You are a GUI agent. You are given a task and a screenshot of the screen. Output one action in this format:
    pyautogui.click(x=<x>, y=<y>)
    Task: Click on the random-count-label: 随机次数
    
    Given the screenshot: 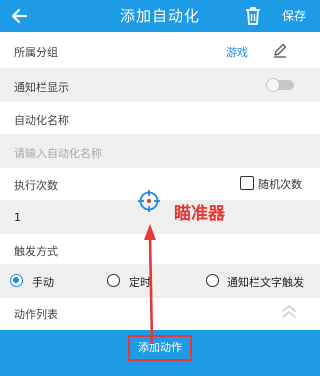 What is the action you would take?
    pyautogui.click(x=280, y=184)
    